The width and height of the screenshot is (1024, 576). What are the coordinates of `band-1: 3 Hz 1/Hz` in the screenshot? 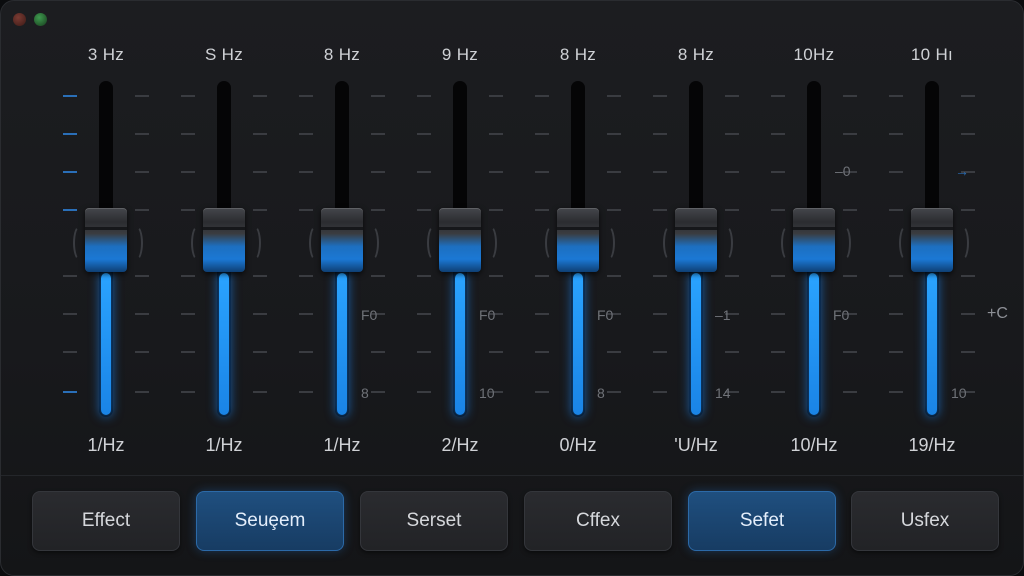 It's located at (106, 236).